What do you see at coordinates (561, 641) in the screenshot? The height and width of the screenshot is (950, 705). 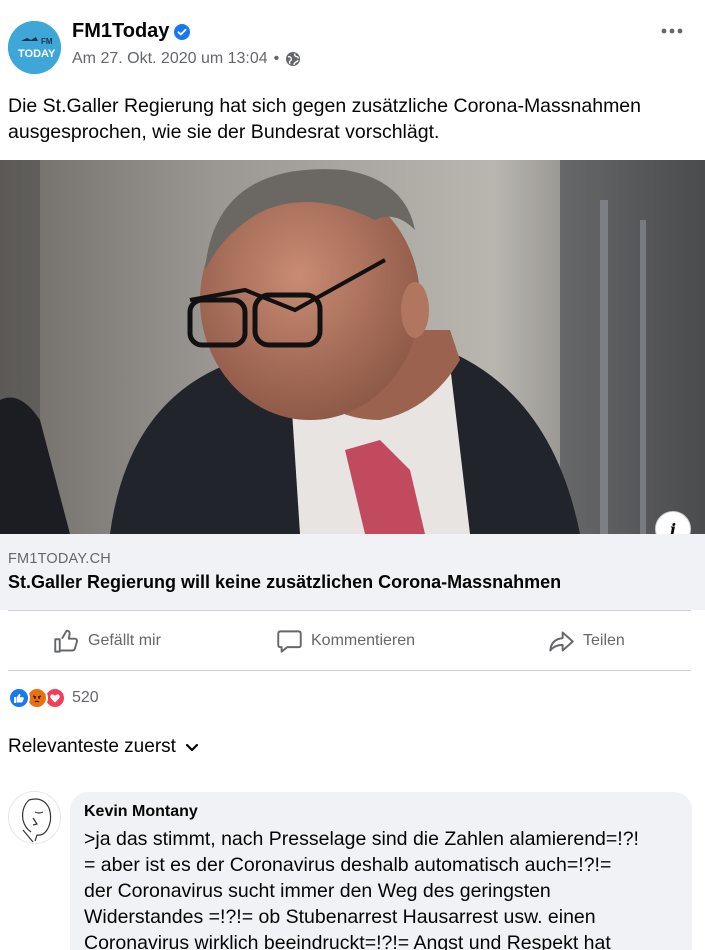 I see `share-icon` at bounding box center [561, 641].